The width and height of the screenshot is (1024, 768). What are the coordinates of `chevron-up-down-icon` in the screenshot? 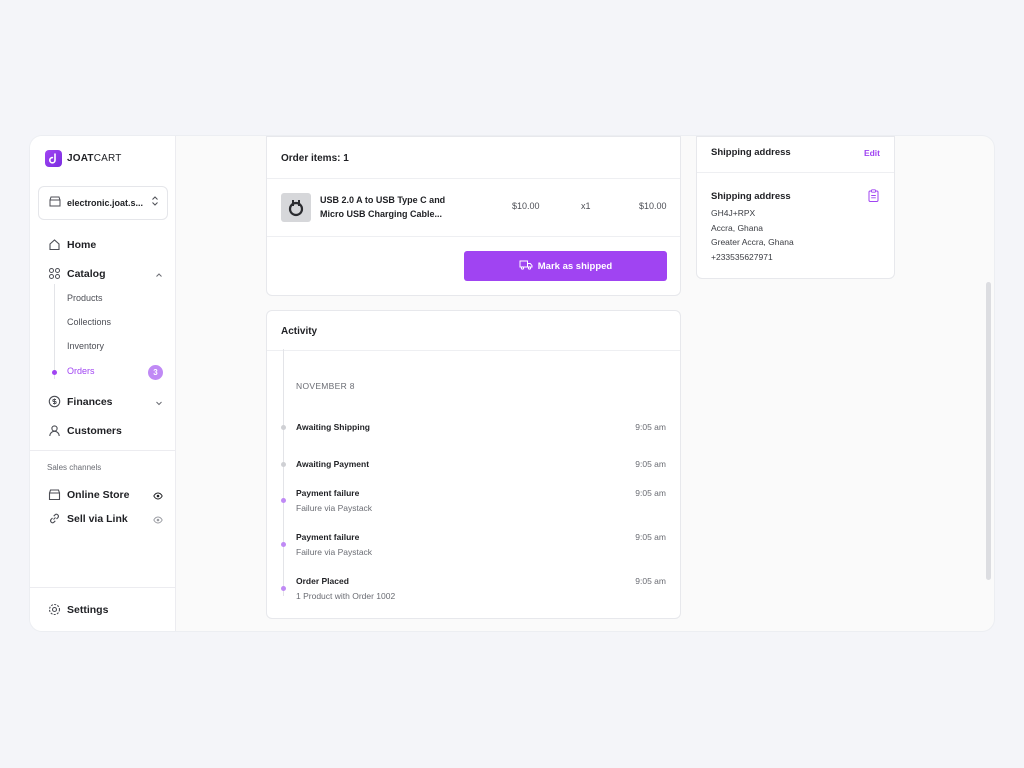 It's located at (155, 203).